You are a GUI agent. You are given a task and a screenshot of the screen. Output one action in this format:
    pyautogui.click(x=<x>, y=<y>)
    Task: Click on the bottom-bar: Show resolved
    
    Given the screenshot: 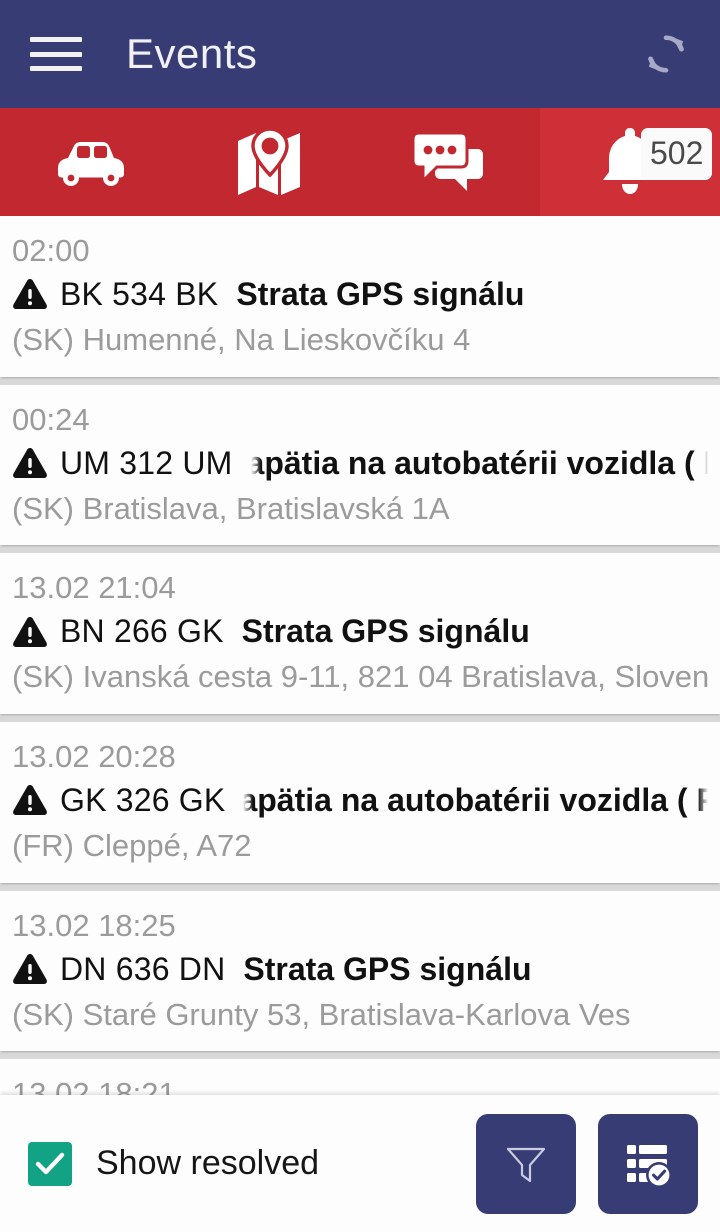 What is the action you would take?
    pyautogui.click(x=360, y=1163)
    